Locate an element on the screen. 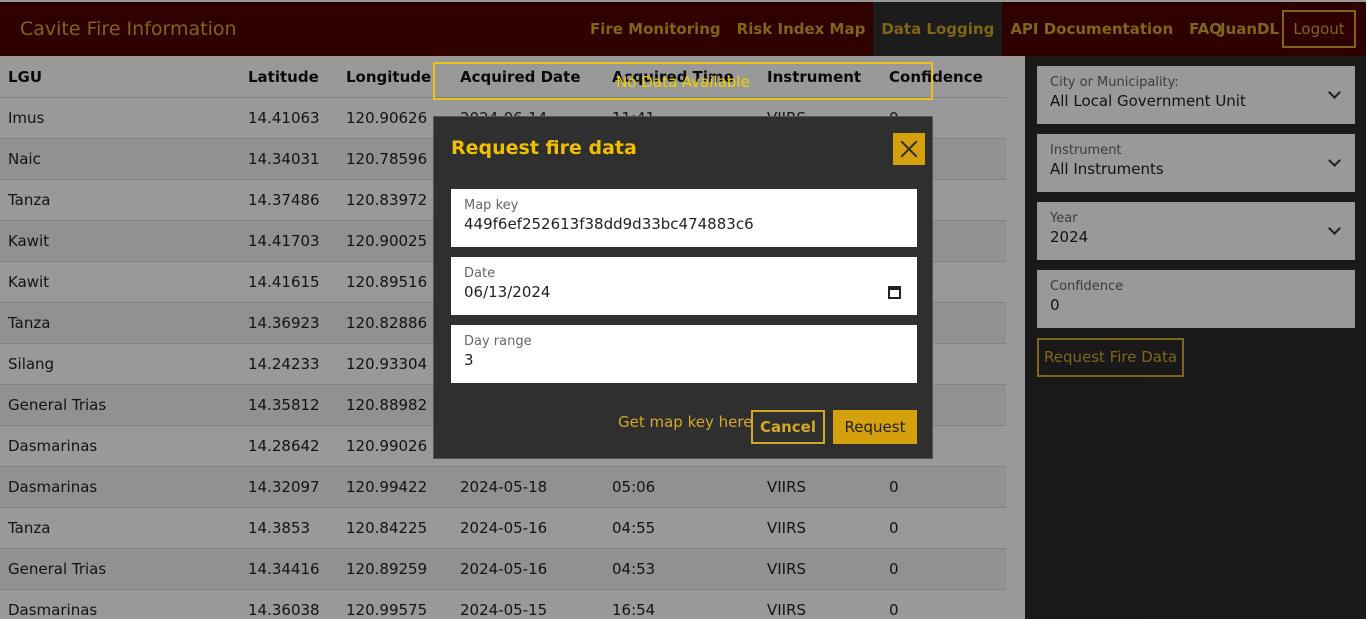 The image size is (1366, 619). map-key-label: Map key is located at coordinates (491, 205).